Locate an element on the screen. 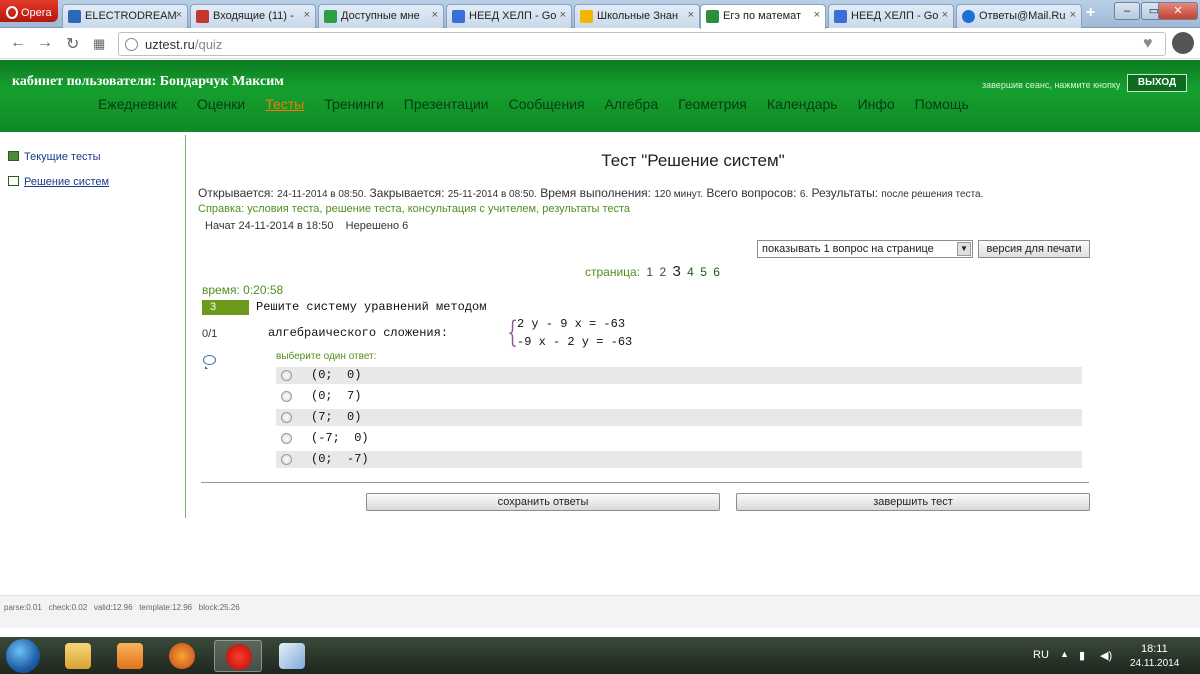  new-tab-button: + is located at coordinates (1090, 13).